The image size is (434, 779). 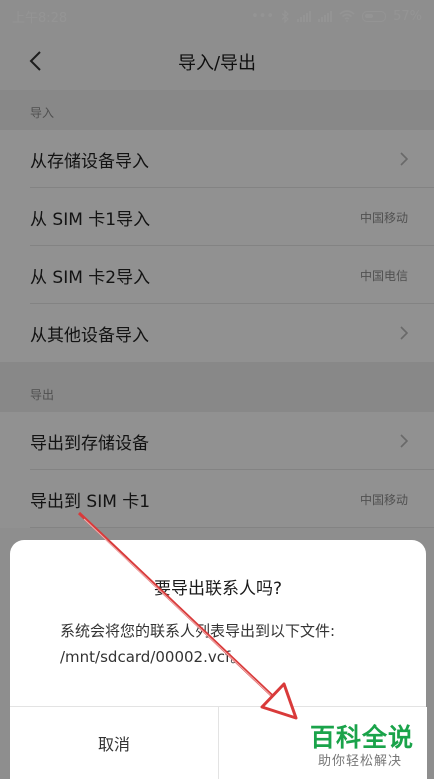 I want to click on watermark-logo: 百科全说 助你轻松解决, so click(x=366, y=747).